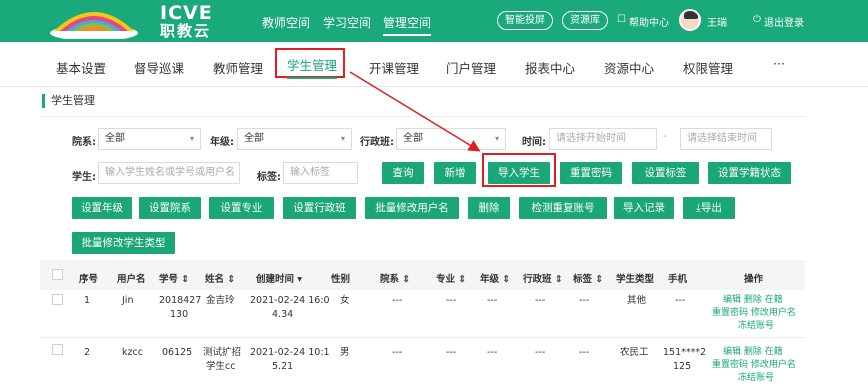 The width and height of the screenshot is (868, 388). I want to click on col-major: 专业 ⇕, so click(451, 278).